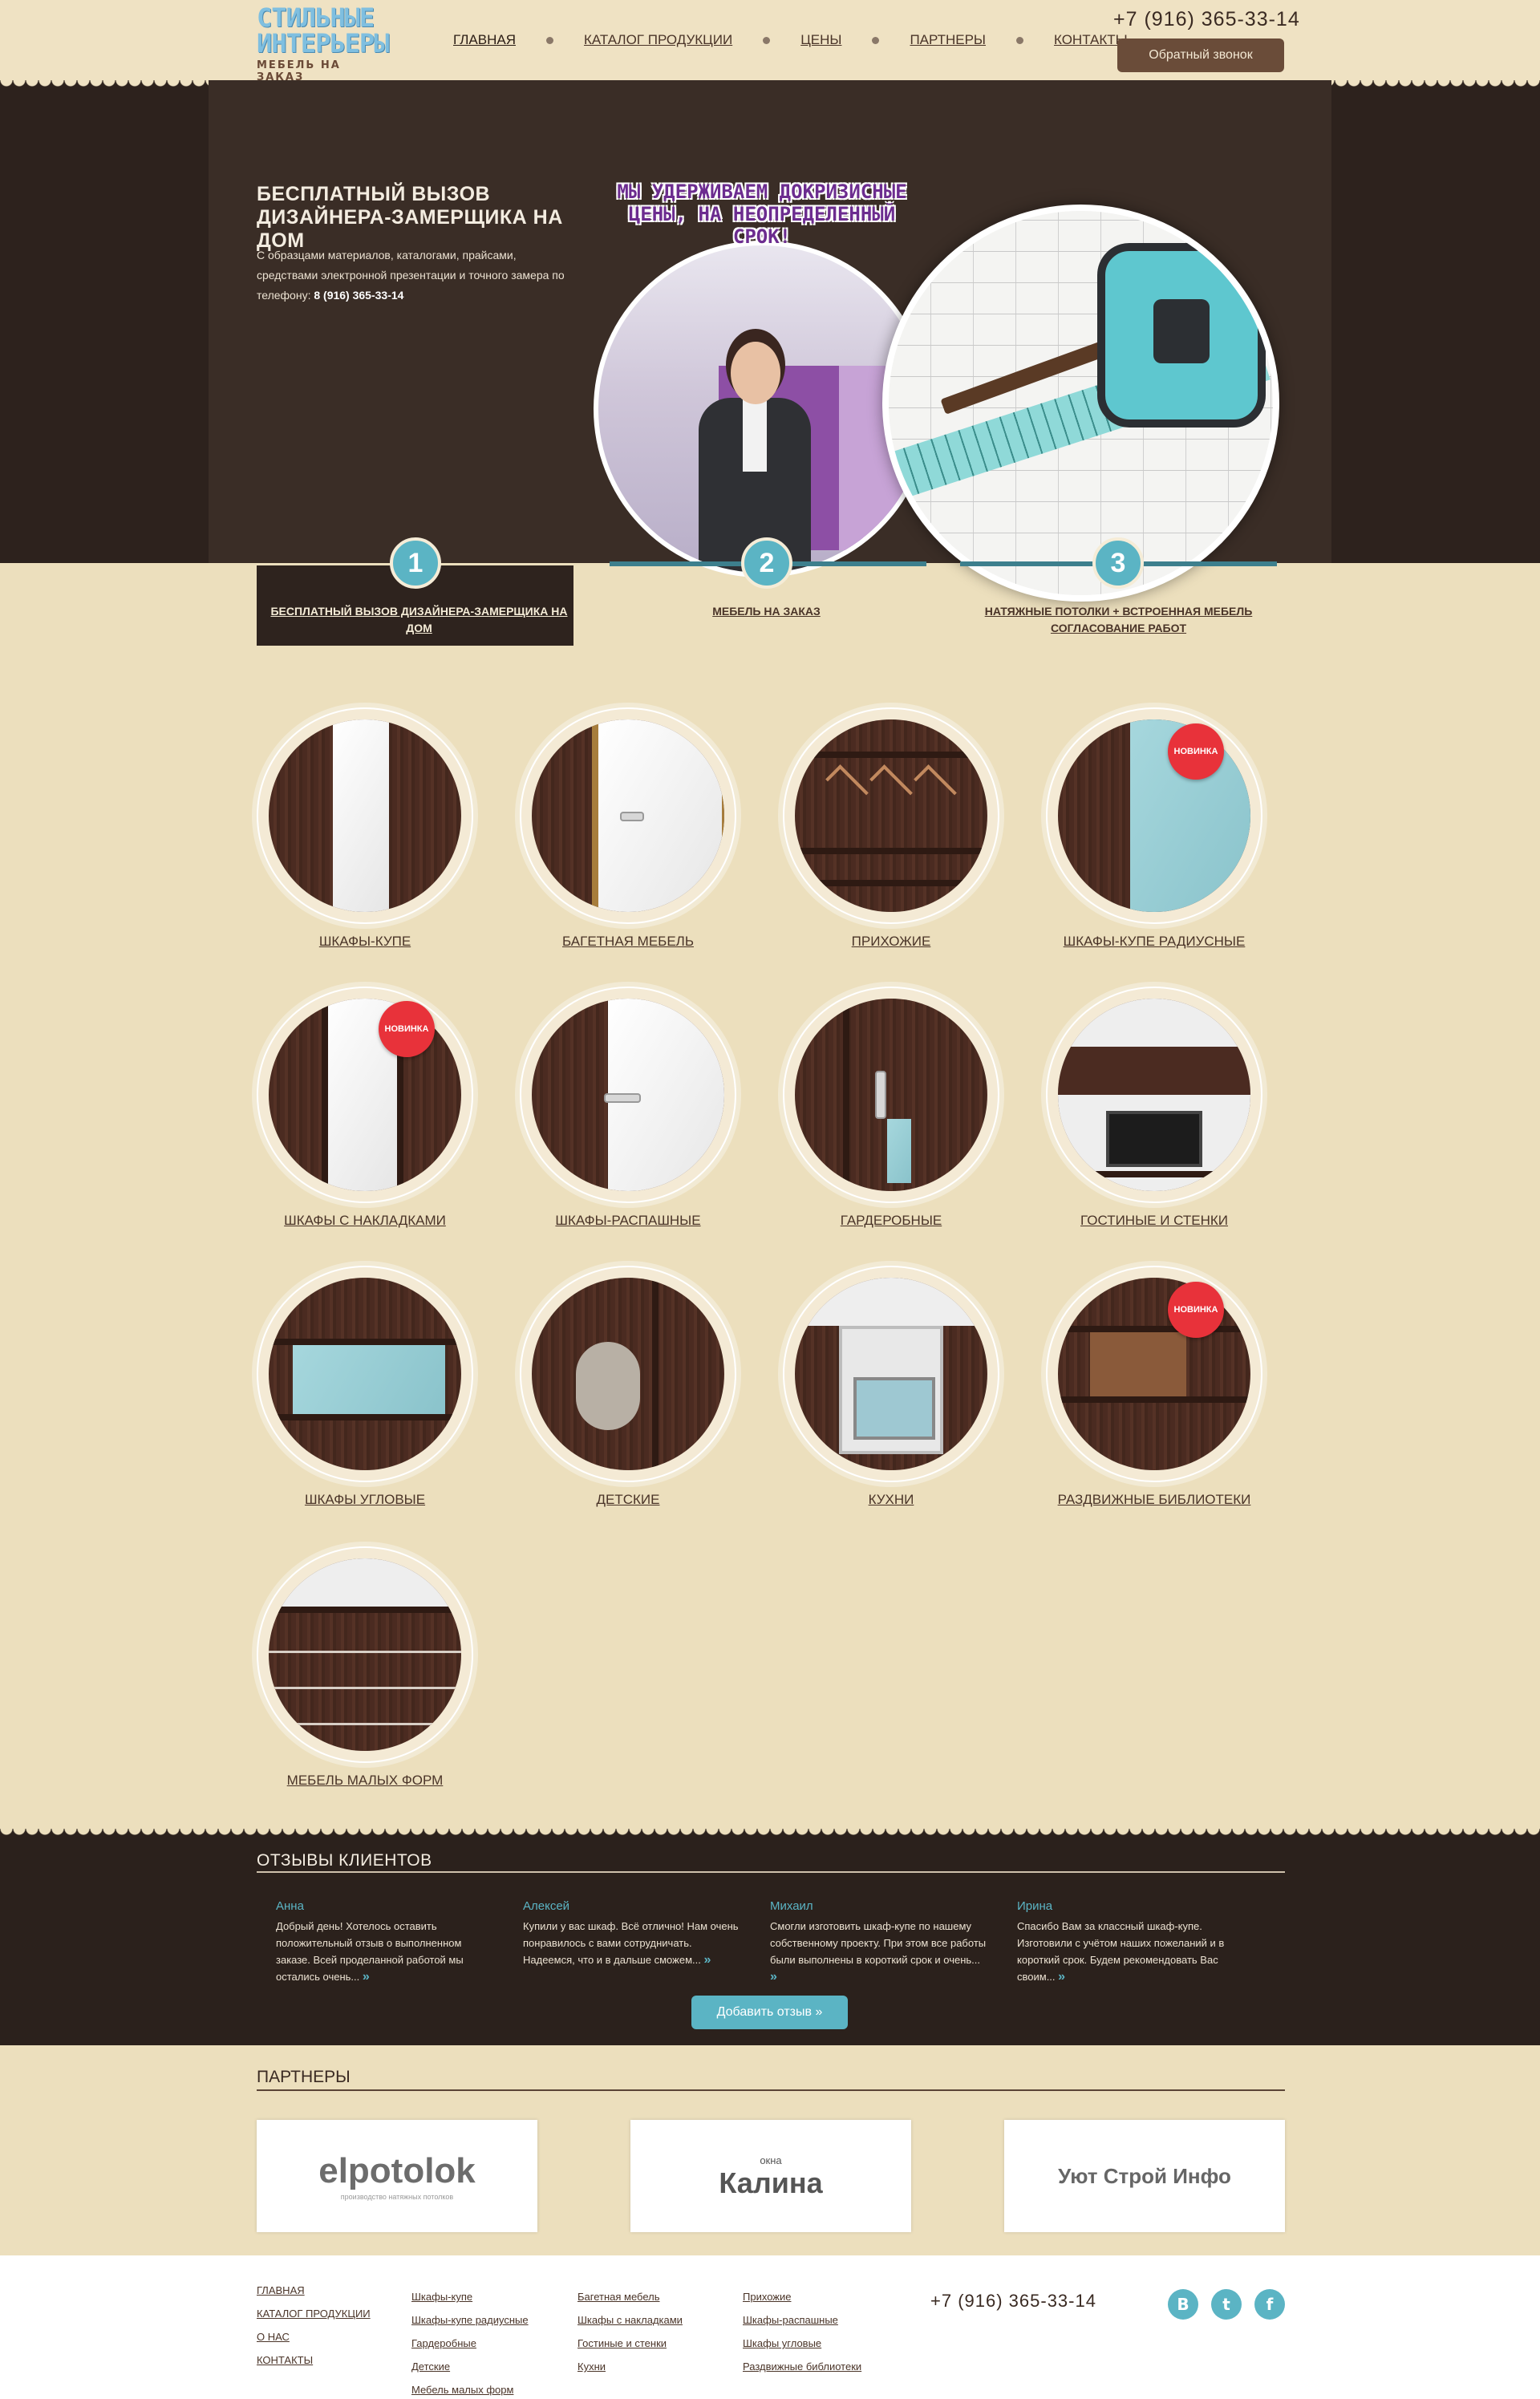 The image size is (1540, 2399). I want to click on catalog-label: ШКАФЫ-КУПЕ, so click(365, 942).